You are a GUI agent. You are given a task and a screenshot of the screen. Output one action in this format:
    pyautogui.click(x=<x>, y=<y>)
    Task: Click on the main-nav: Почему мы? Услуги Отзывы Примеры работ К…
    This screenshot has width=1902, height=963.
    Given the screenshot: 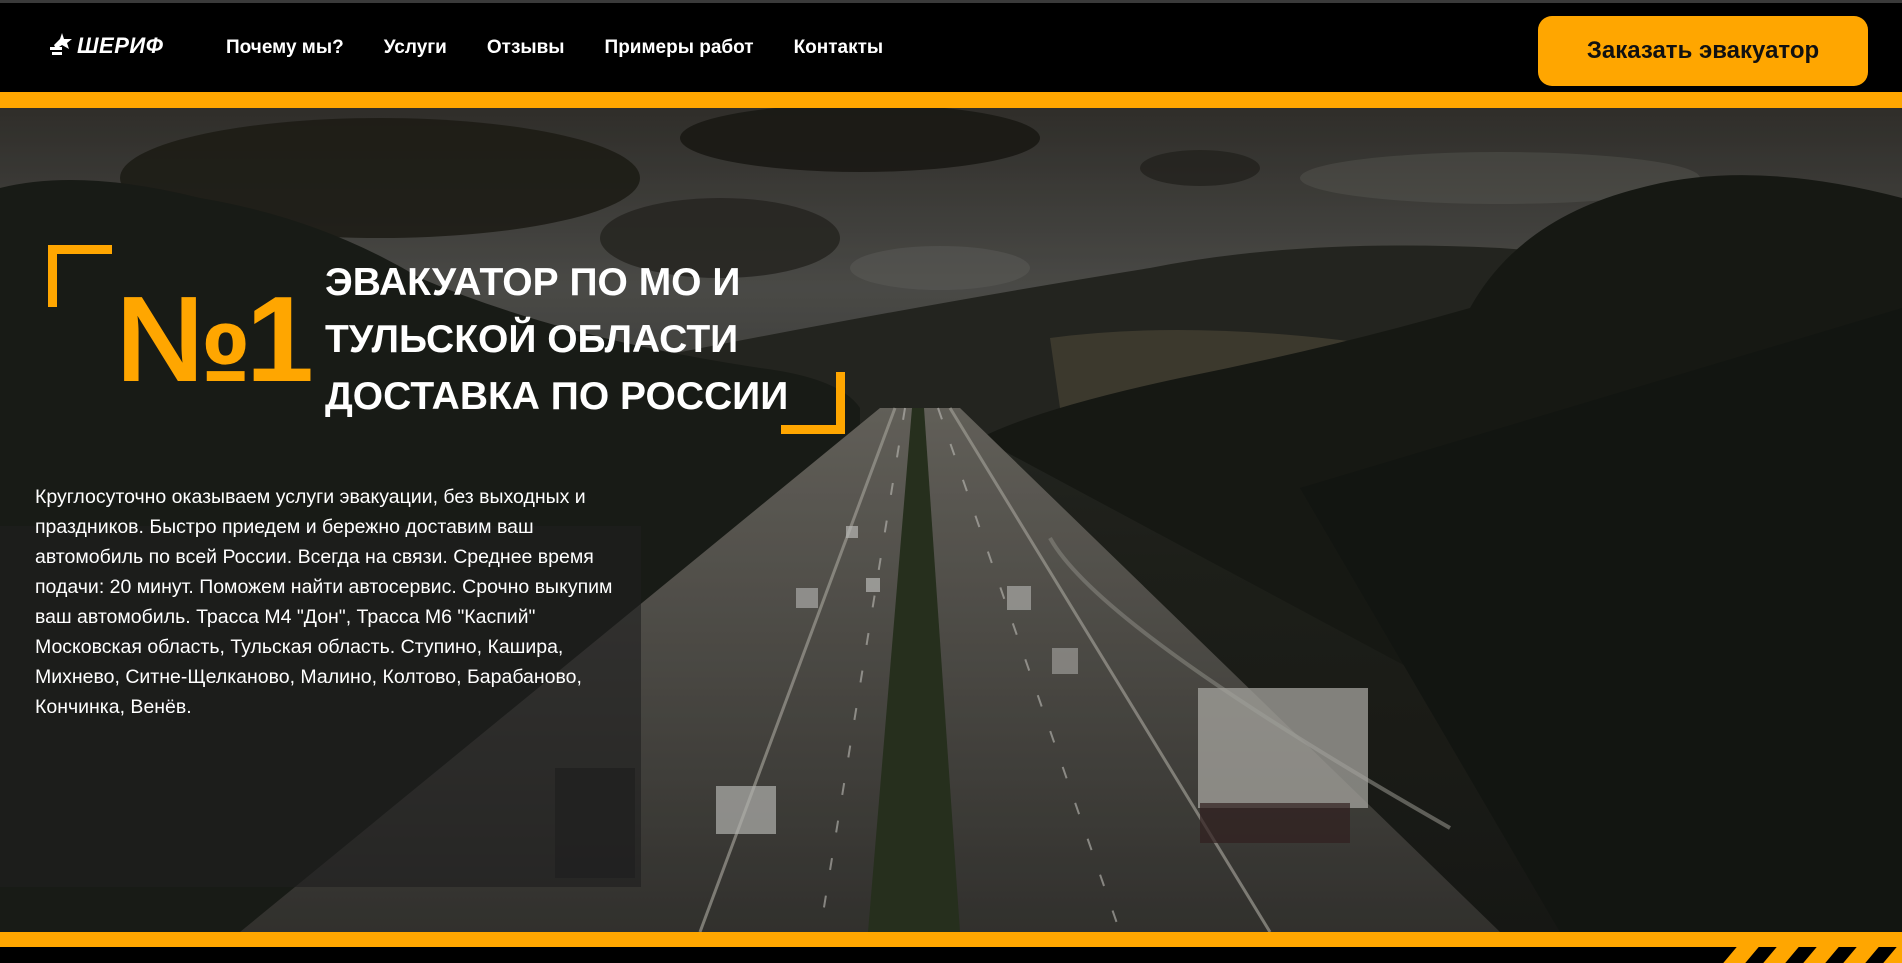 What is the action you would take?
    pyautogui.click(x=574, y=48)
    